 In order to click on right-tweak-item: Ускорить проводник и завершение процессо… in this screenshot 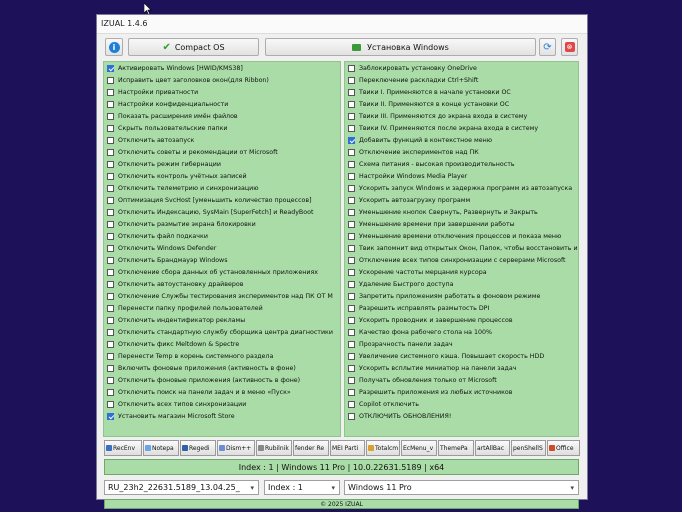, I will do `click(461, 320)`.